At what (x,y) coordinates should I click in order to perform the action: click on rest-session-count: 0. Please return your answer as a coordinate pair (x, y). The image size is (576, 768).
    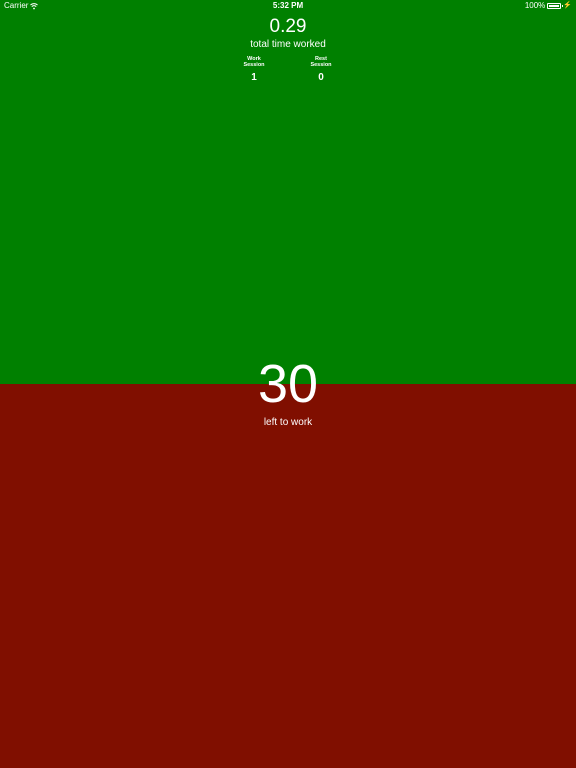
    Looking at the image, I should click on (321, 77).